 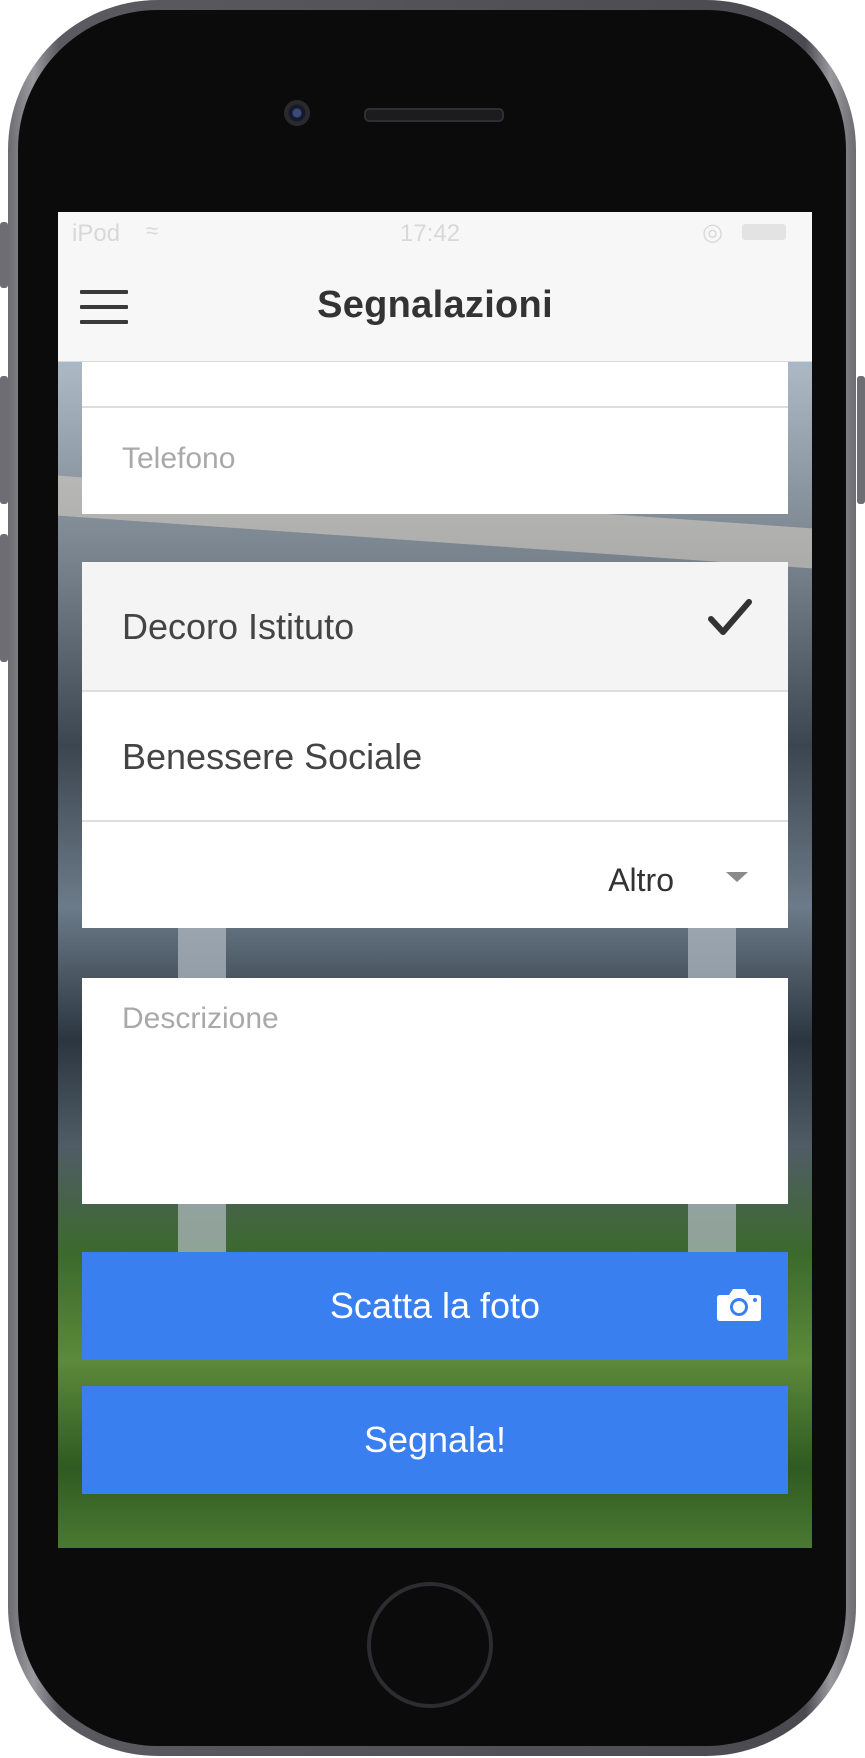 I want to click on status-bar: iPod ≈ 17:42 ◎, so click(x=435, y=232).